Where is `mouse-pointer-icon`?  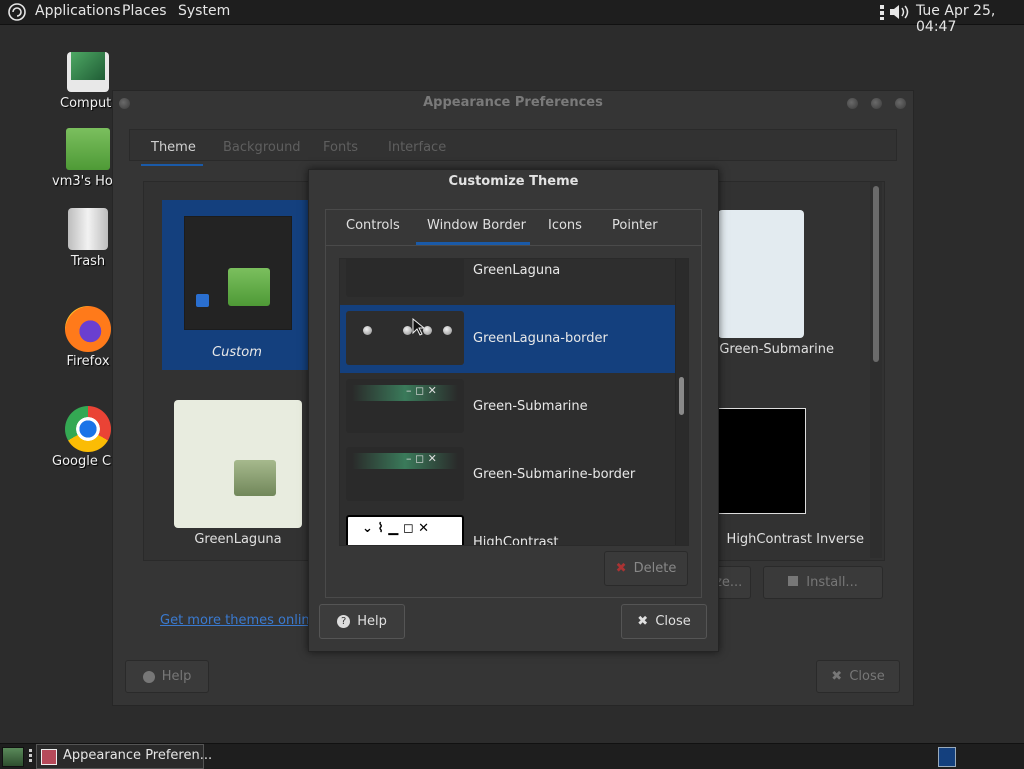
mouse-pointer-icon is located at coordinates (419, 326).